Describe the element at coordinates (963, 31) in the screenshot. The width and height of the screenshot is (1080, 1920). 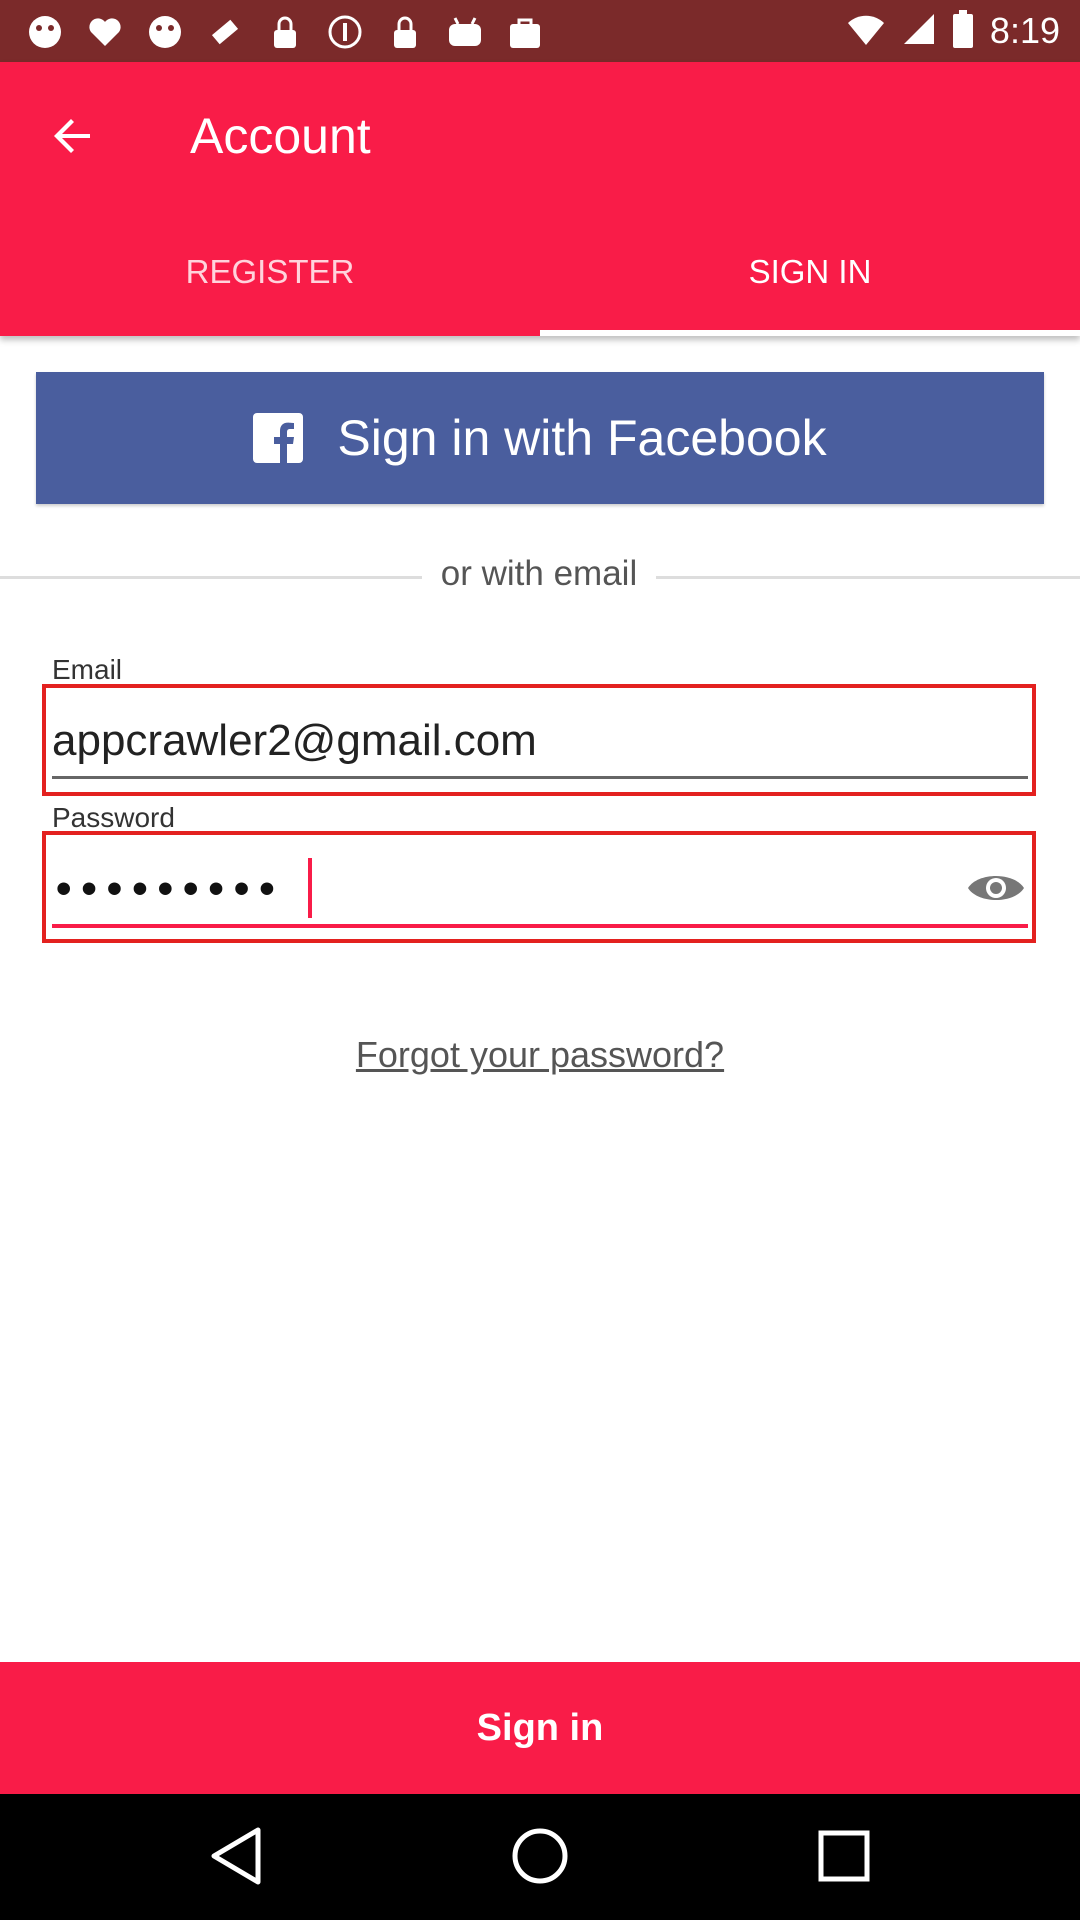
I see `battery-icon` at that location.